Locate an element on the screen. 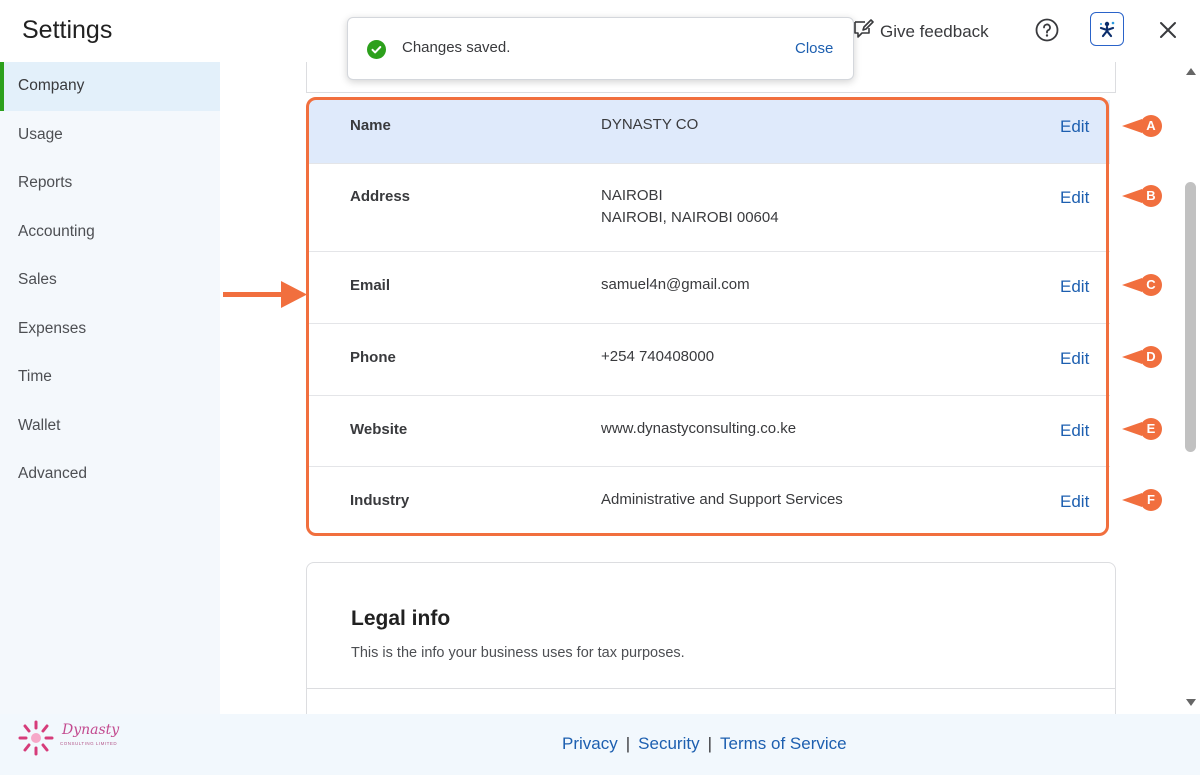 The image size is (1200, 775). help-button is located at coordinates (1047, 30).